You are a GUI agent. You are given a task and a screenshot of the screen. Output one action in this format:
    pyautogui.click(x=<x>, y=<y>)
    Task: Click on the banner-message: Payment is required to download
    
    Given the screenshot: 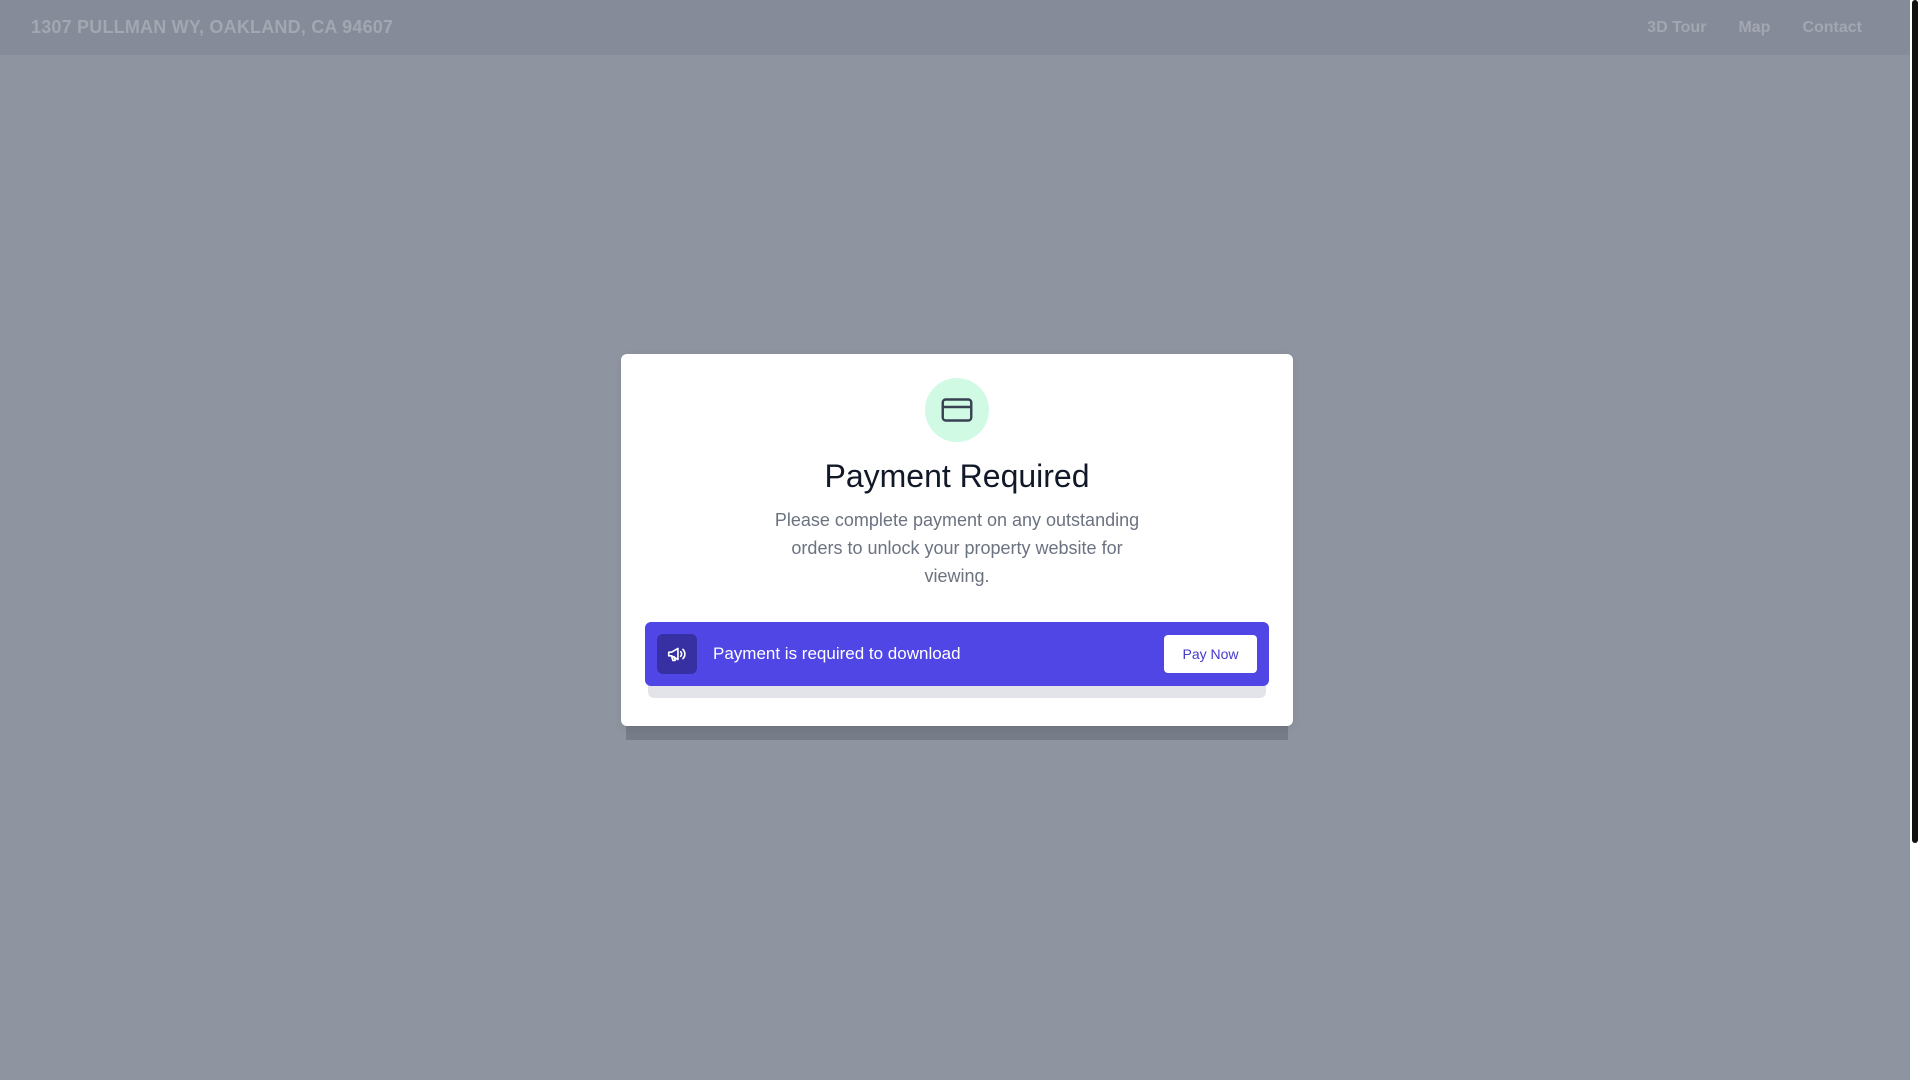 What is the action you would take?
    pyautogui.click(x=837, y=653)
    